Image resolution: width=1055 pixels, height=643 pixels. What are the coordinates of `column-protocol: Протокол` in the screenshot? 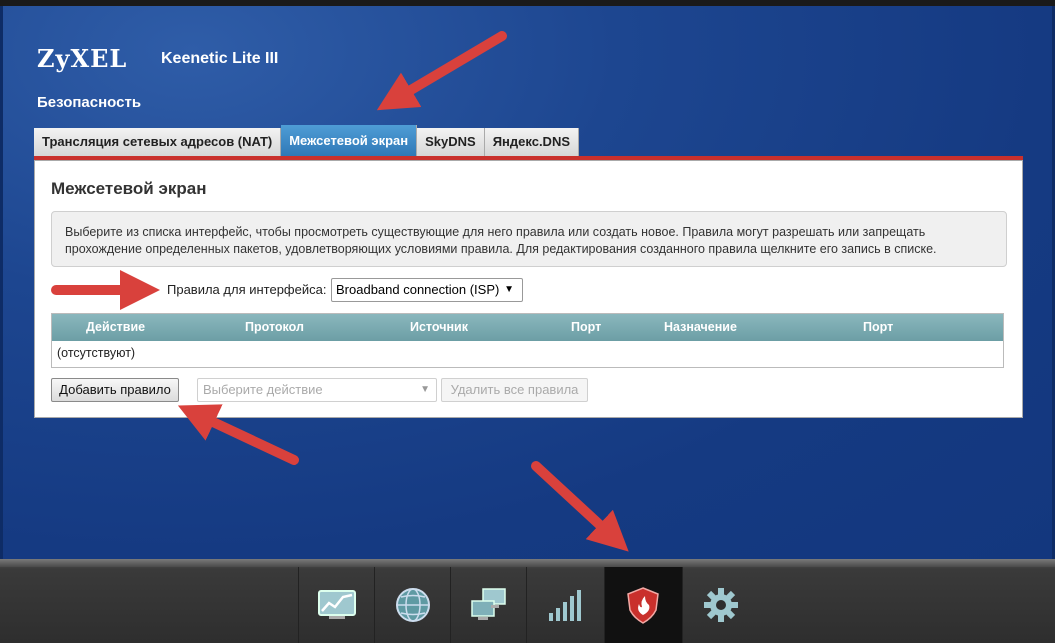 It's located at (274, 327).